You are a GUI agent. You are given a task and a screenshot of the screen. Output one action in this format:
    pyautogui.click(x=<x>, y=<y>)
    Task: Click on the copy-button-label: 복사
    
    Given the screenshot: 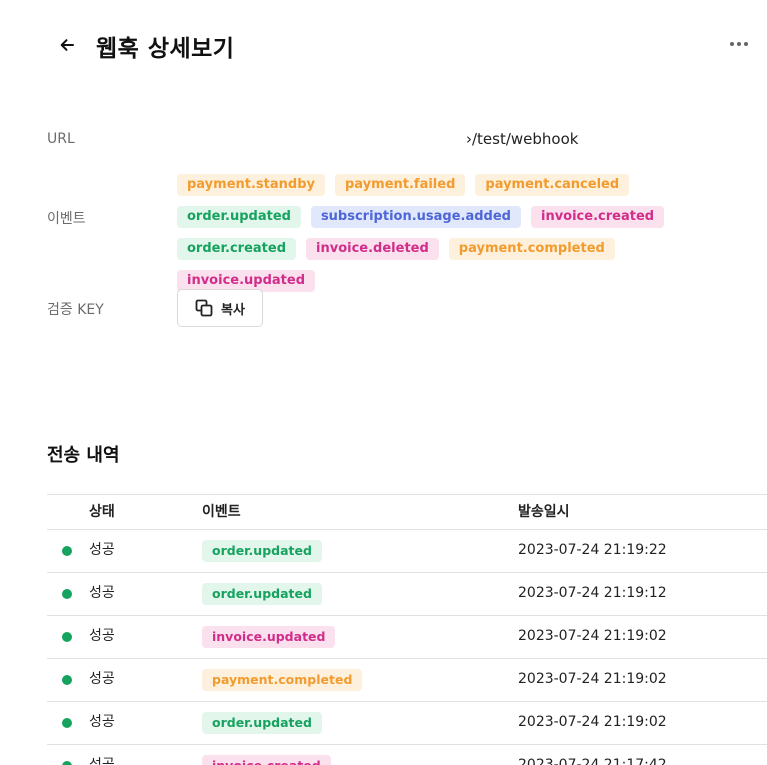 What is the action you would take?
    pyautogui.click(x=233, y=310)
    